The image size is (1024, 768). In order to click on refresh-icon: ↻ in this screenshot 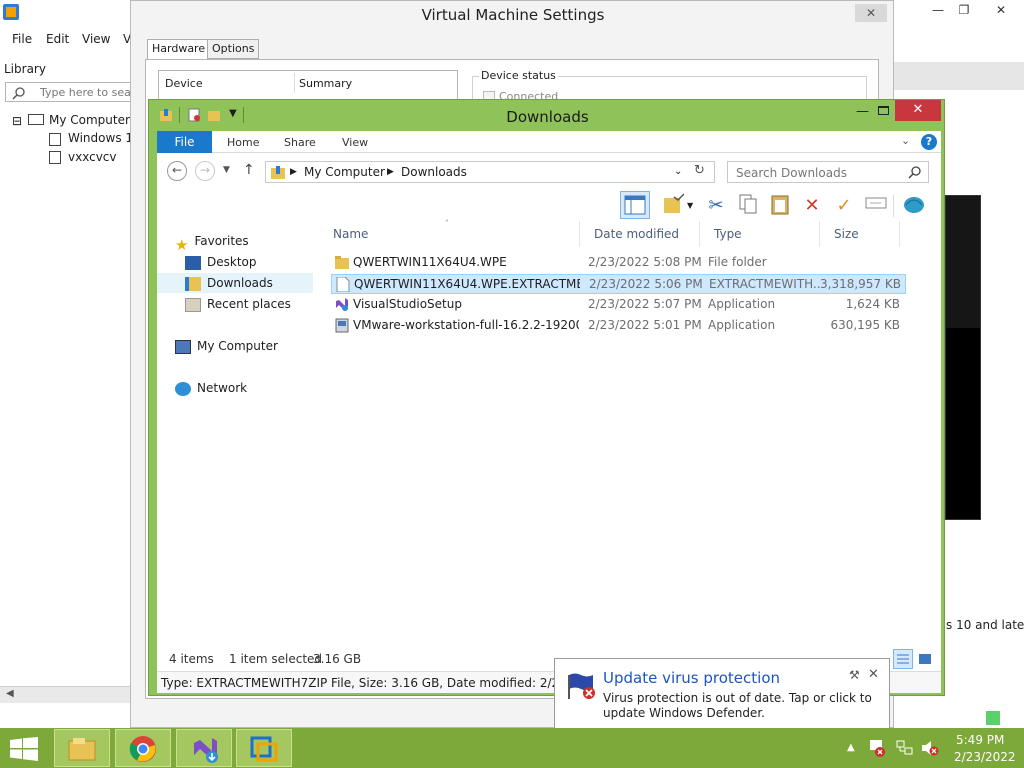, I will do `click(699, 170)`.